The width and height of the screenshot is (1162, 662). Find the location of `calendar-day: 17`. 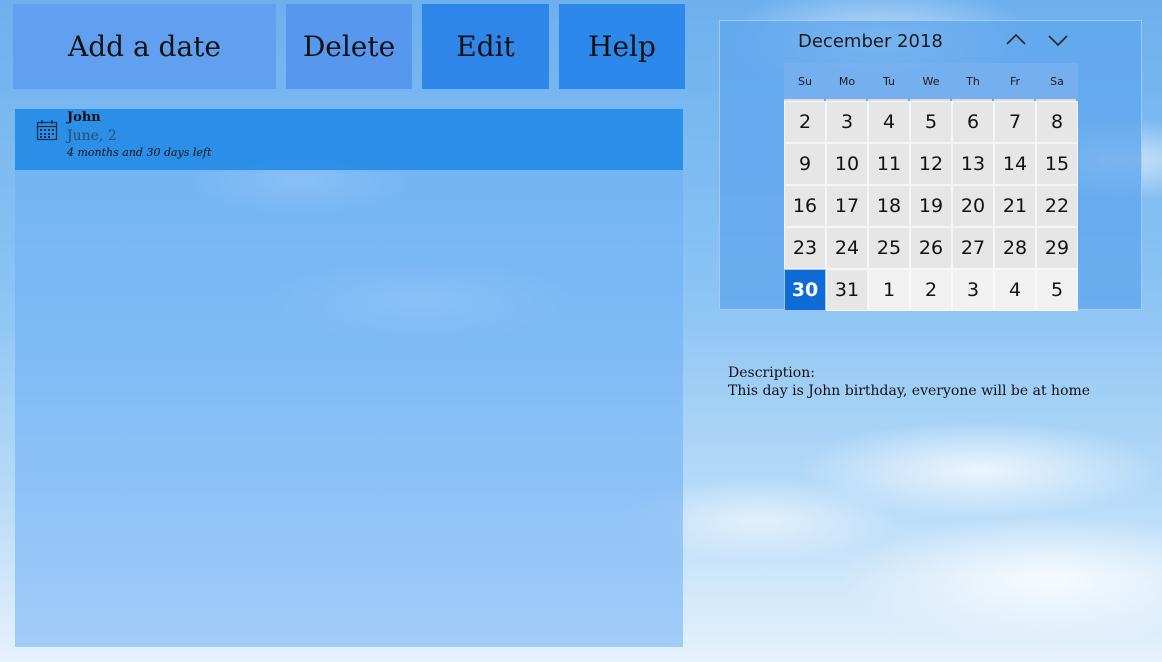

calendar-day: 17 is located at coordinates (847, 206).